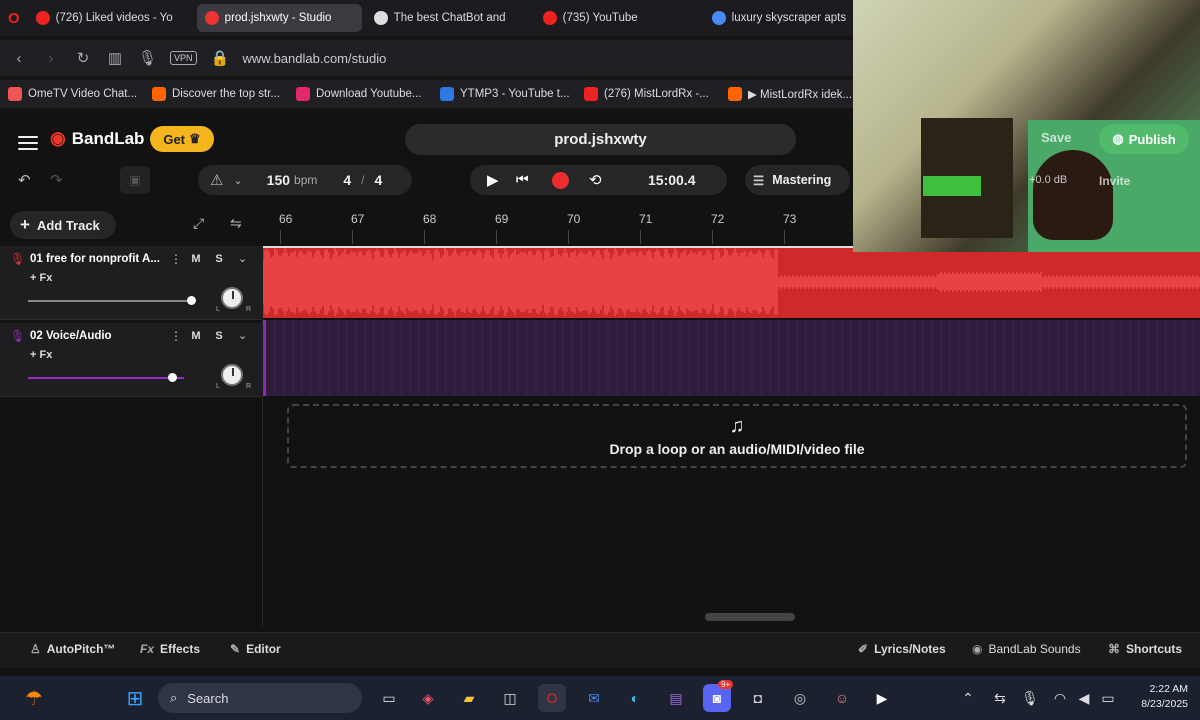 The height and width of the screenshot is (720, 1200). What do you see at coordinates (147, 58) in the screenshot?
I see `mic-icon: 🎙` at bounding box center [147, 58].